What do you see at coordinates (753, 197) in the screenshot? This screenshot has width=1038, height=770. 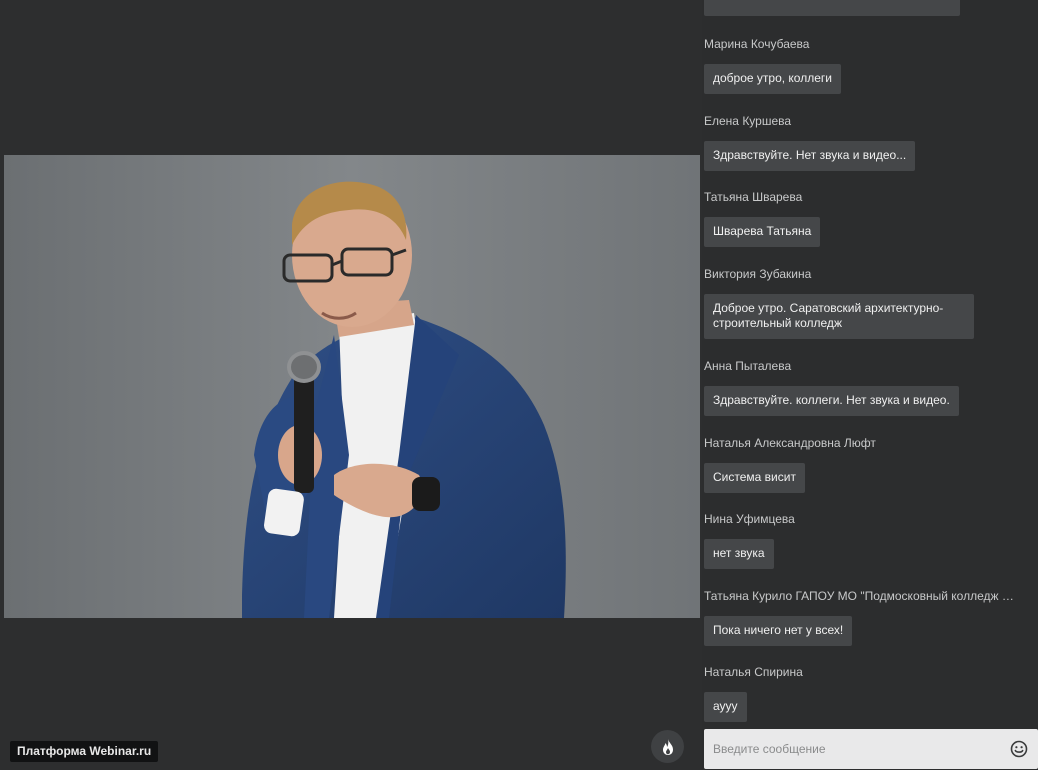 I see `message-author: Татьяна Шварева` at bounding box center [753, 197].